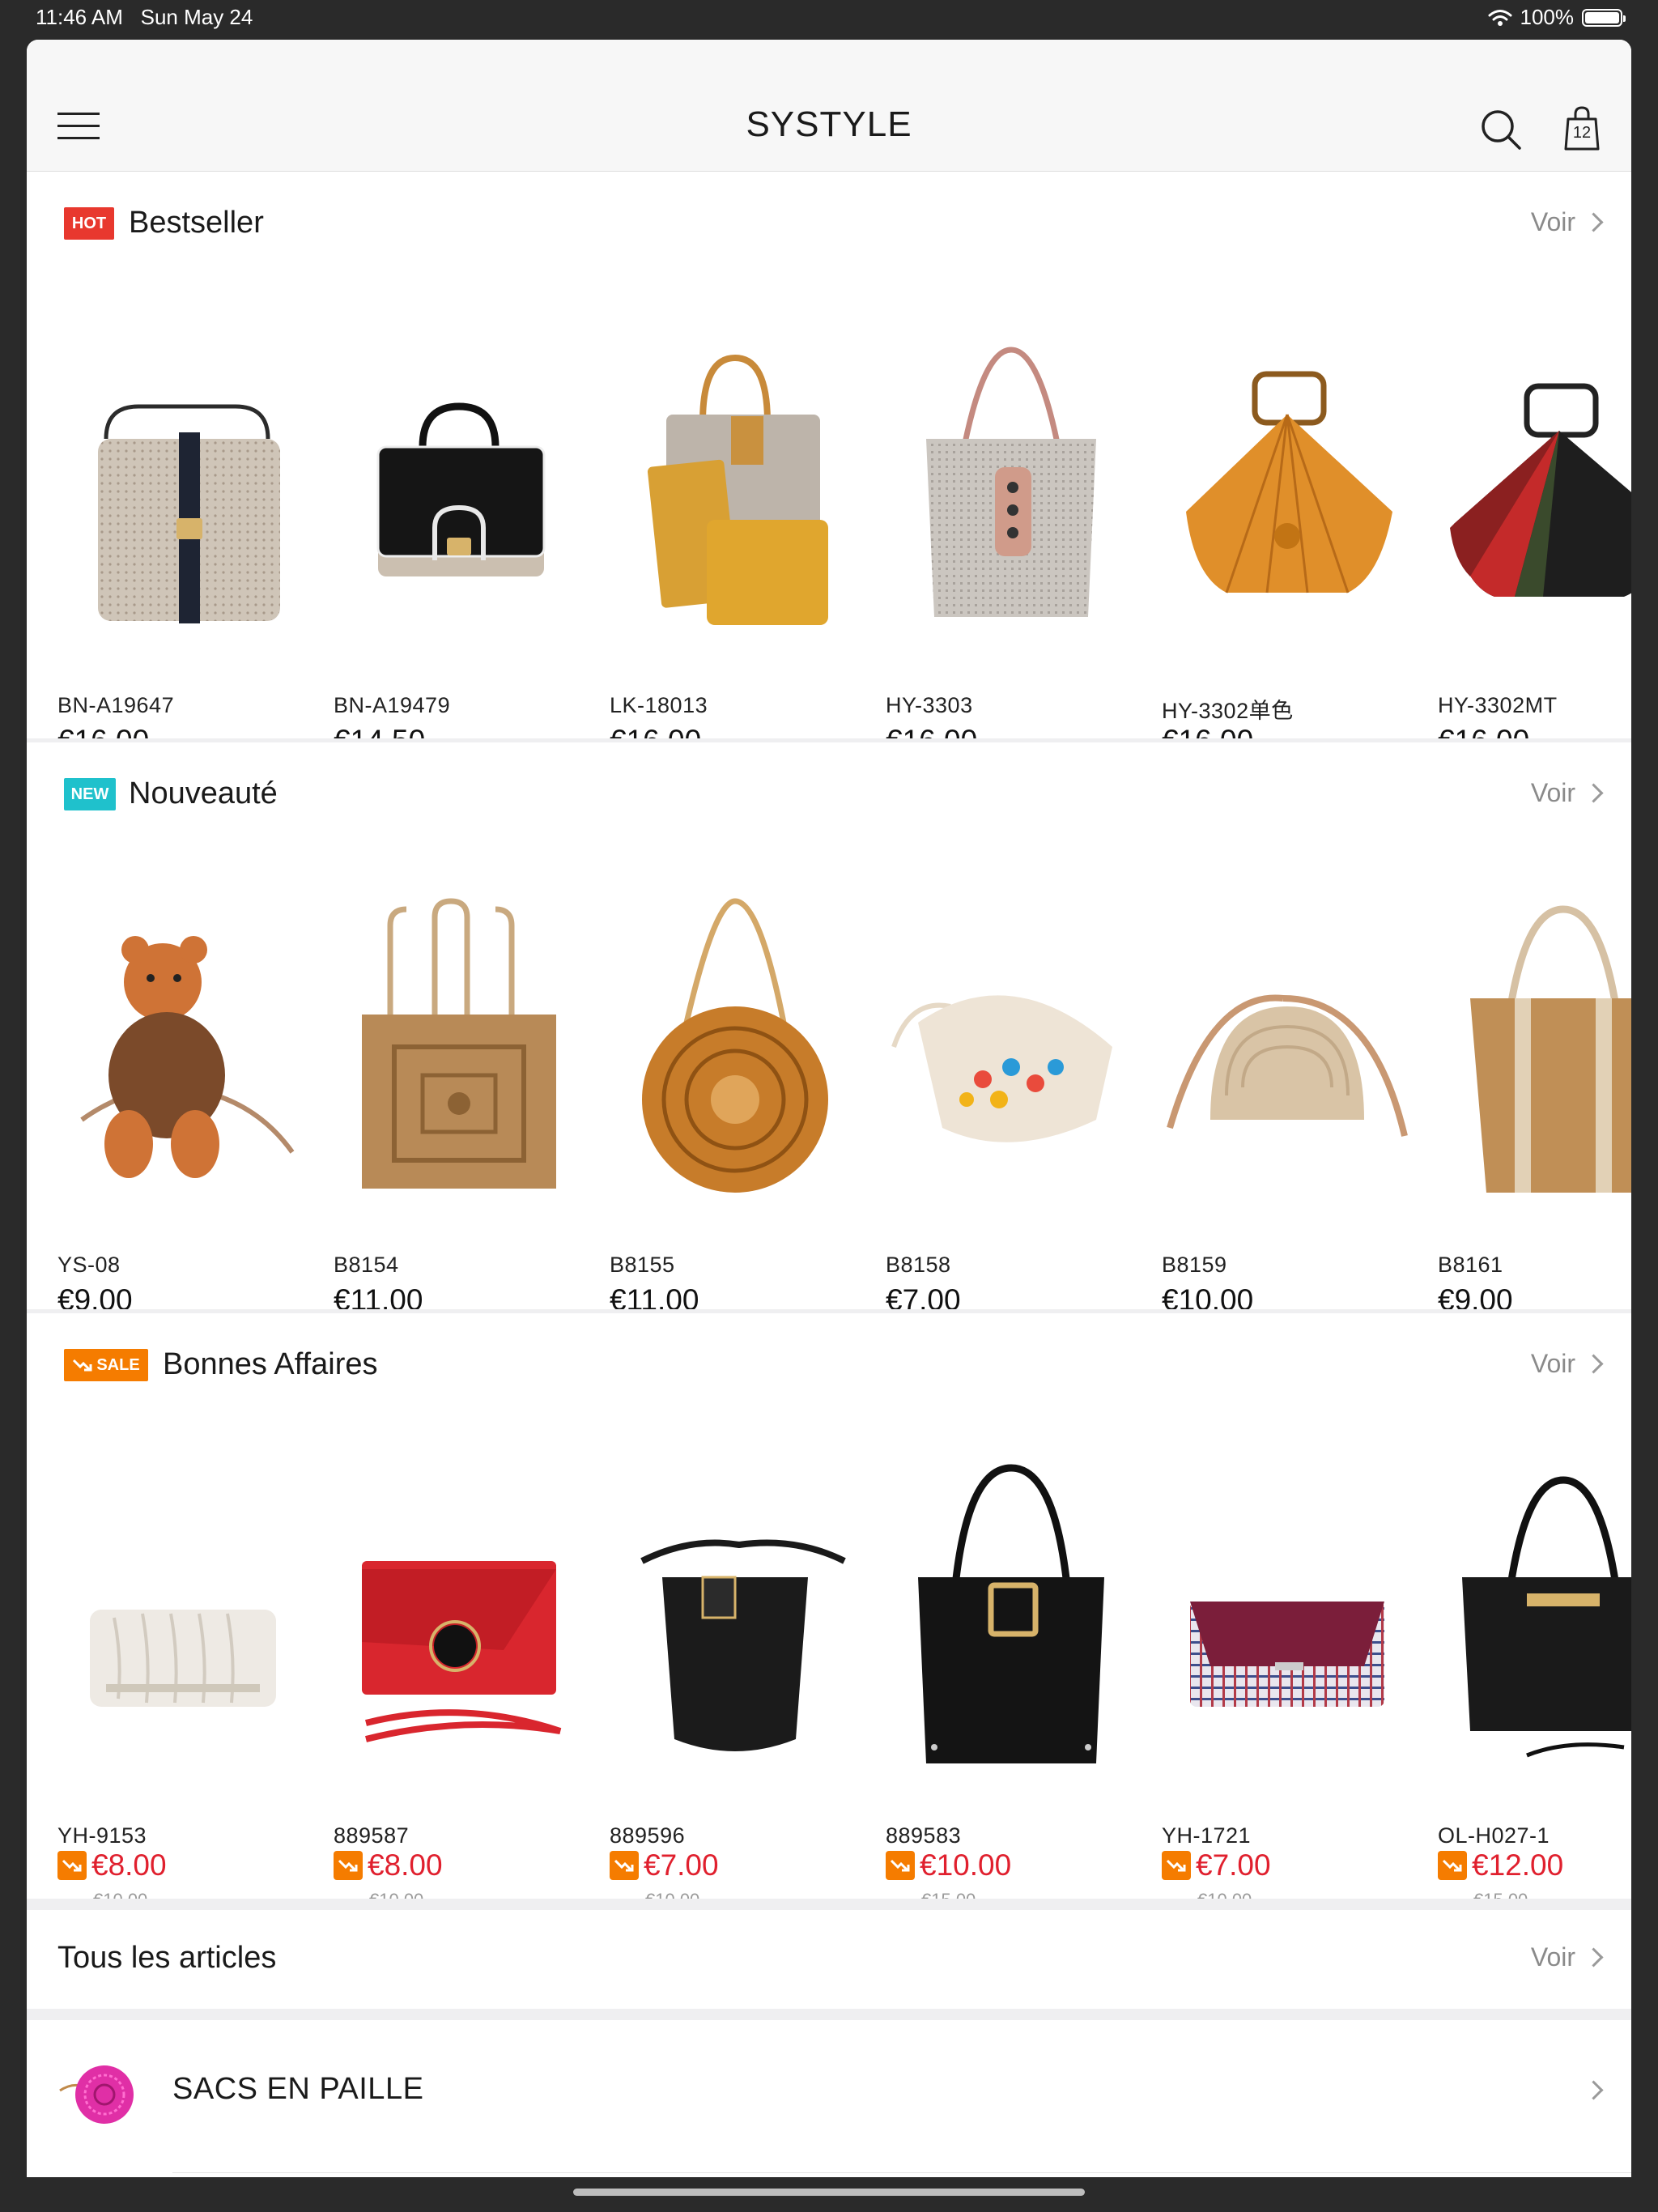 The width and height of the screenshot is (1658, 2212). I want to click on new-badge: NEW, so click(90, 794).